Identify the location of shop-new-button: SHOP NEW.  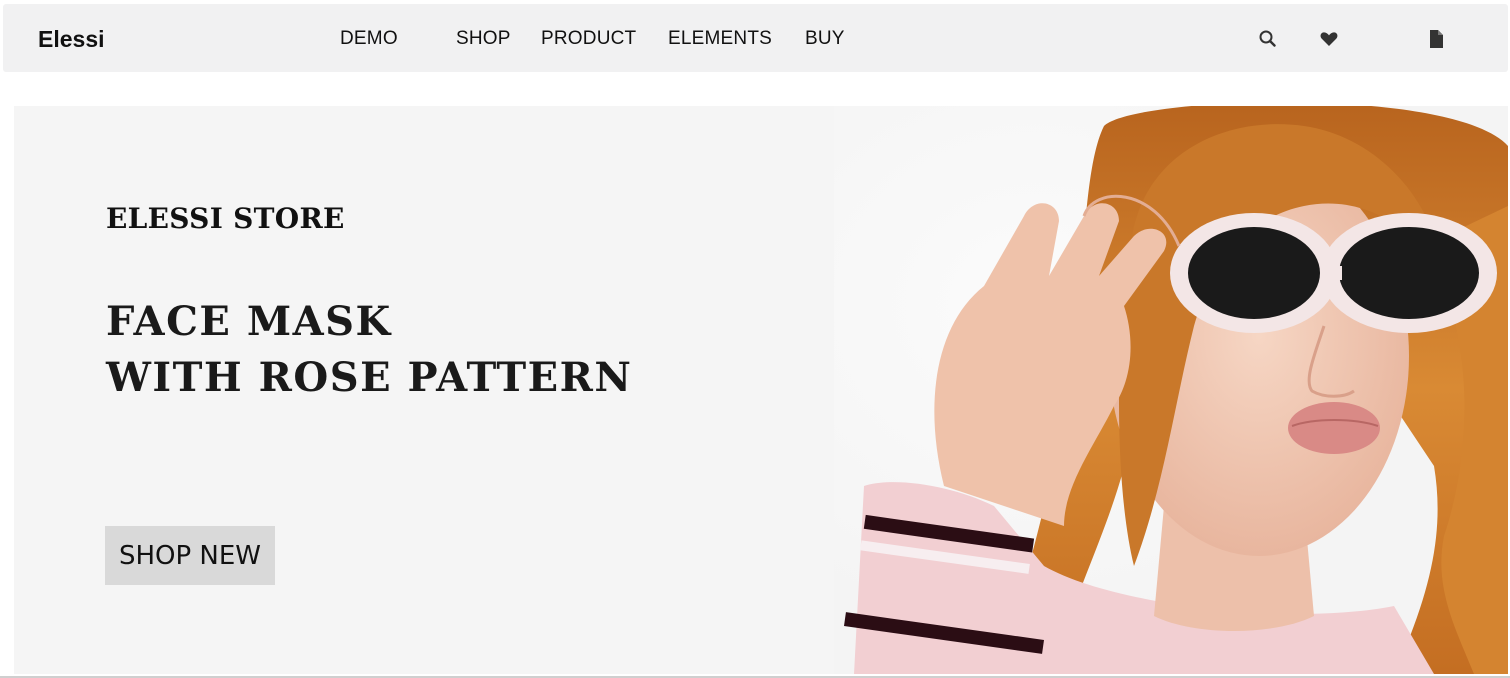
(190, 555).